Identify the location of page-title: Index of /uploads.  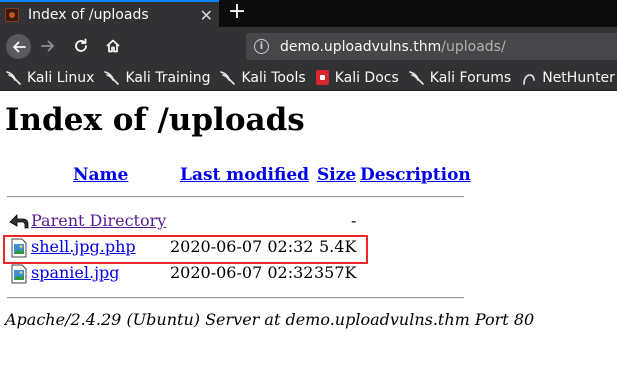
(155, 120).